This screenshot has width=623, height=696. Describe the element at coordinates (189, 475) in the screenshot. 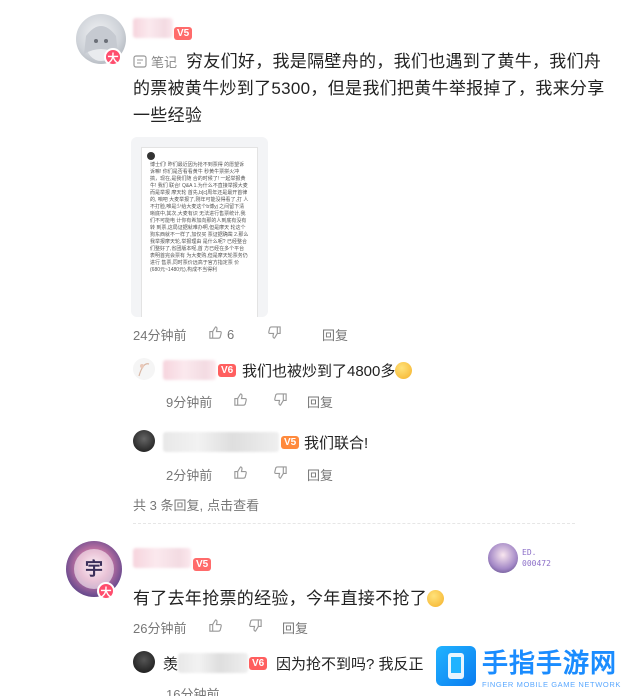

I see `reply-time: 2分钟前` at that location.